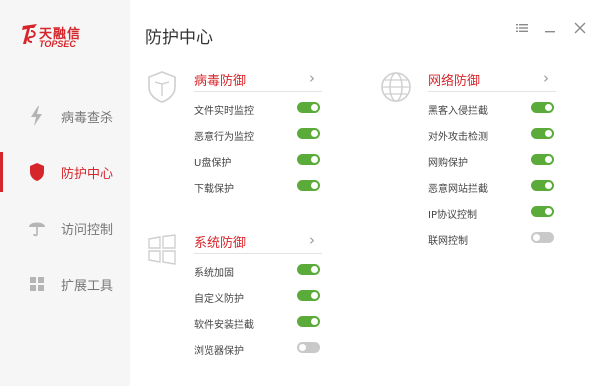 This screenshot has width=600, height=386. I want to click on toggle-browser-protection, so click(308, 347).